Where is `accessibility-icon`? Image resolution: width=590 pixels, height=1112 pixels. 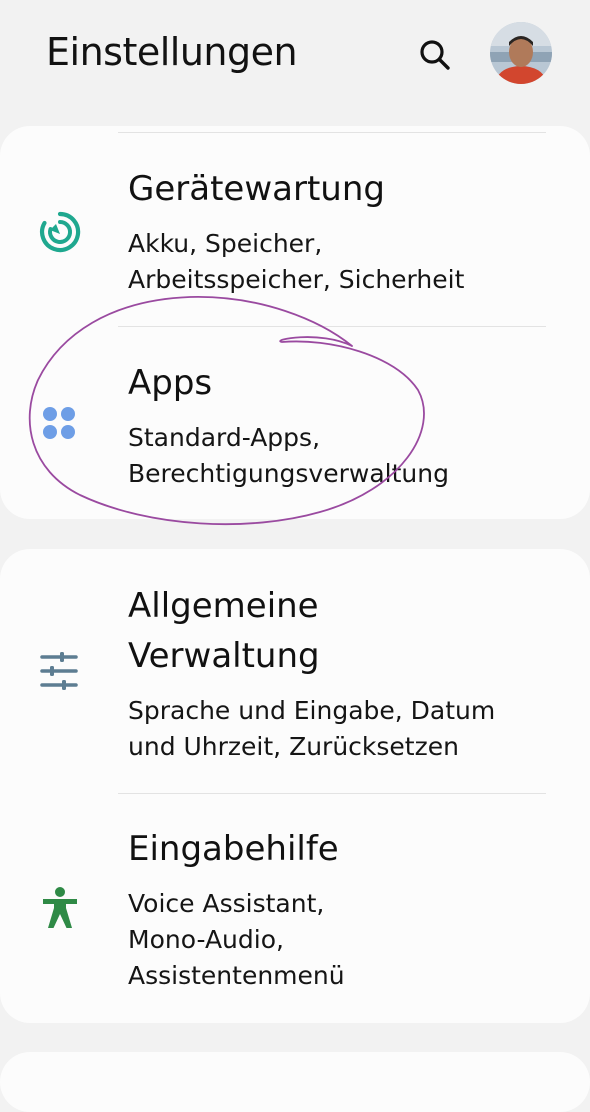 accessibility-icon is located at coordinates (60, 908).